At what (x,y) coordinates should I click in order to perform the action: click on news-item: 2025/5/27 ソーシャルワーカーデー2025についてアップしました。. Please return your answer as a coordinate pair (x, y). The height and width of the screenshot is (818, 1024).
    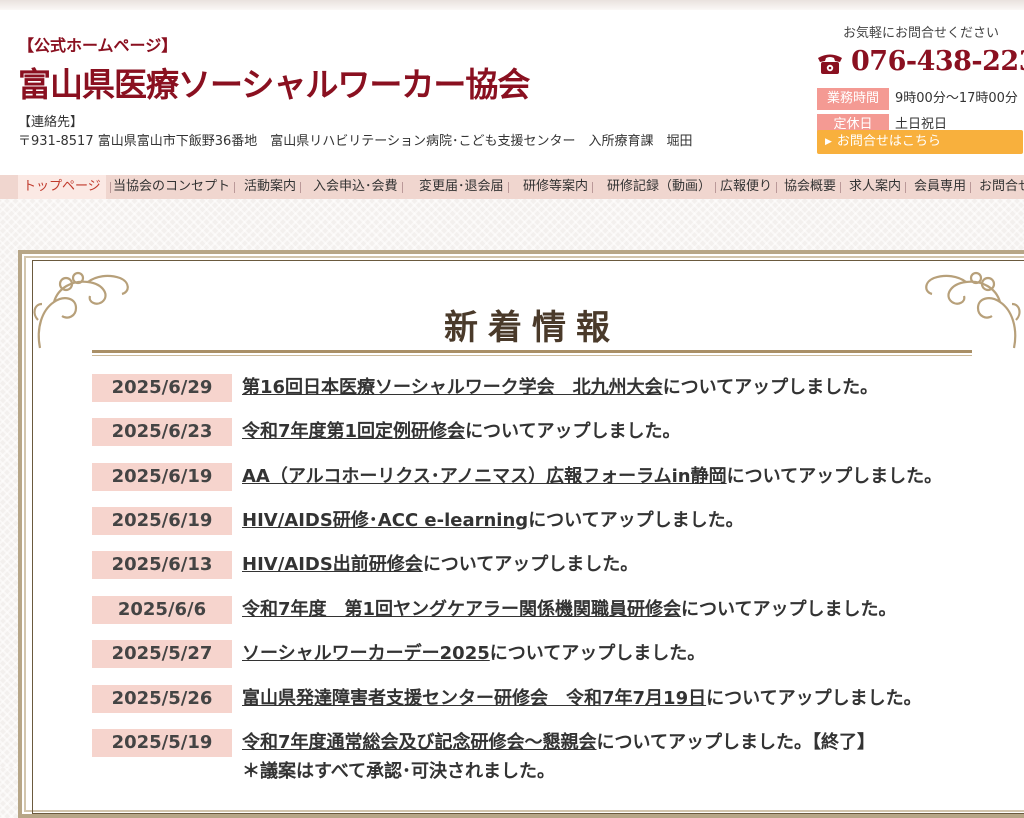
    Looking at the image, I should click on (542, 655).